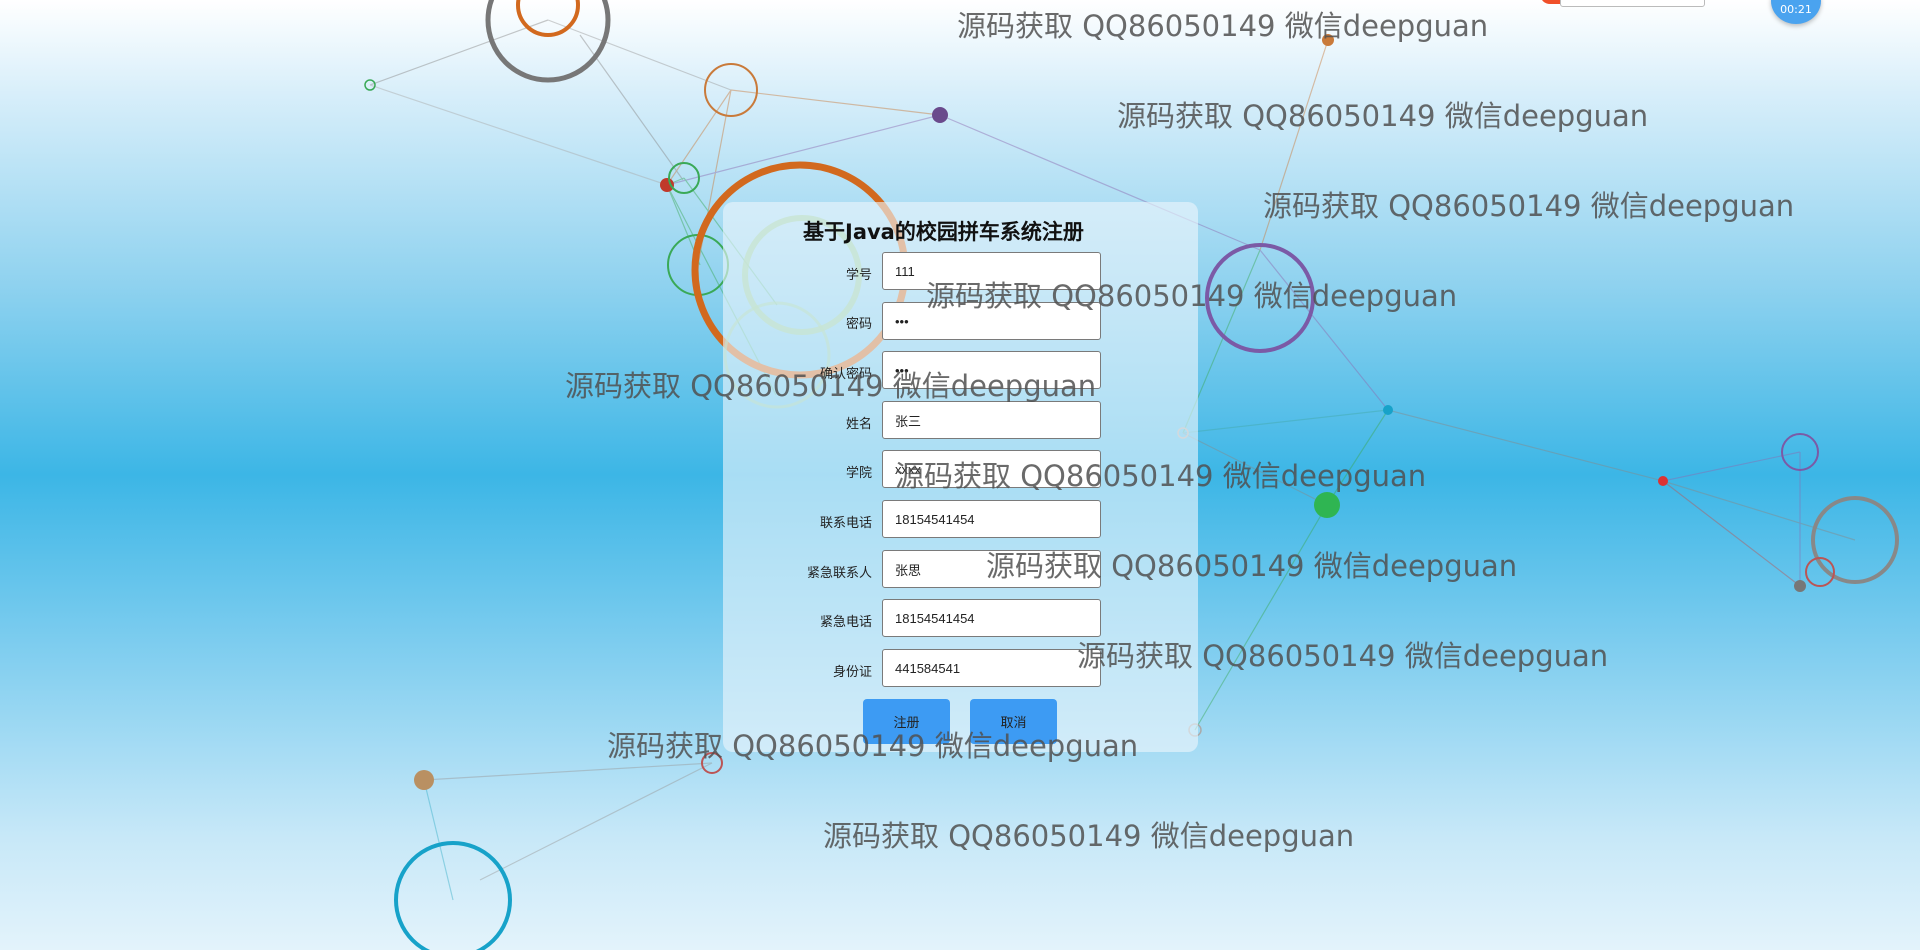  What do you see at coordinates (858, 424) in the screenshot?
I see `name-label: 姓名` at bounding box center [858, 424].